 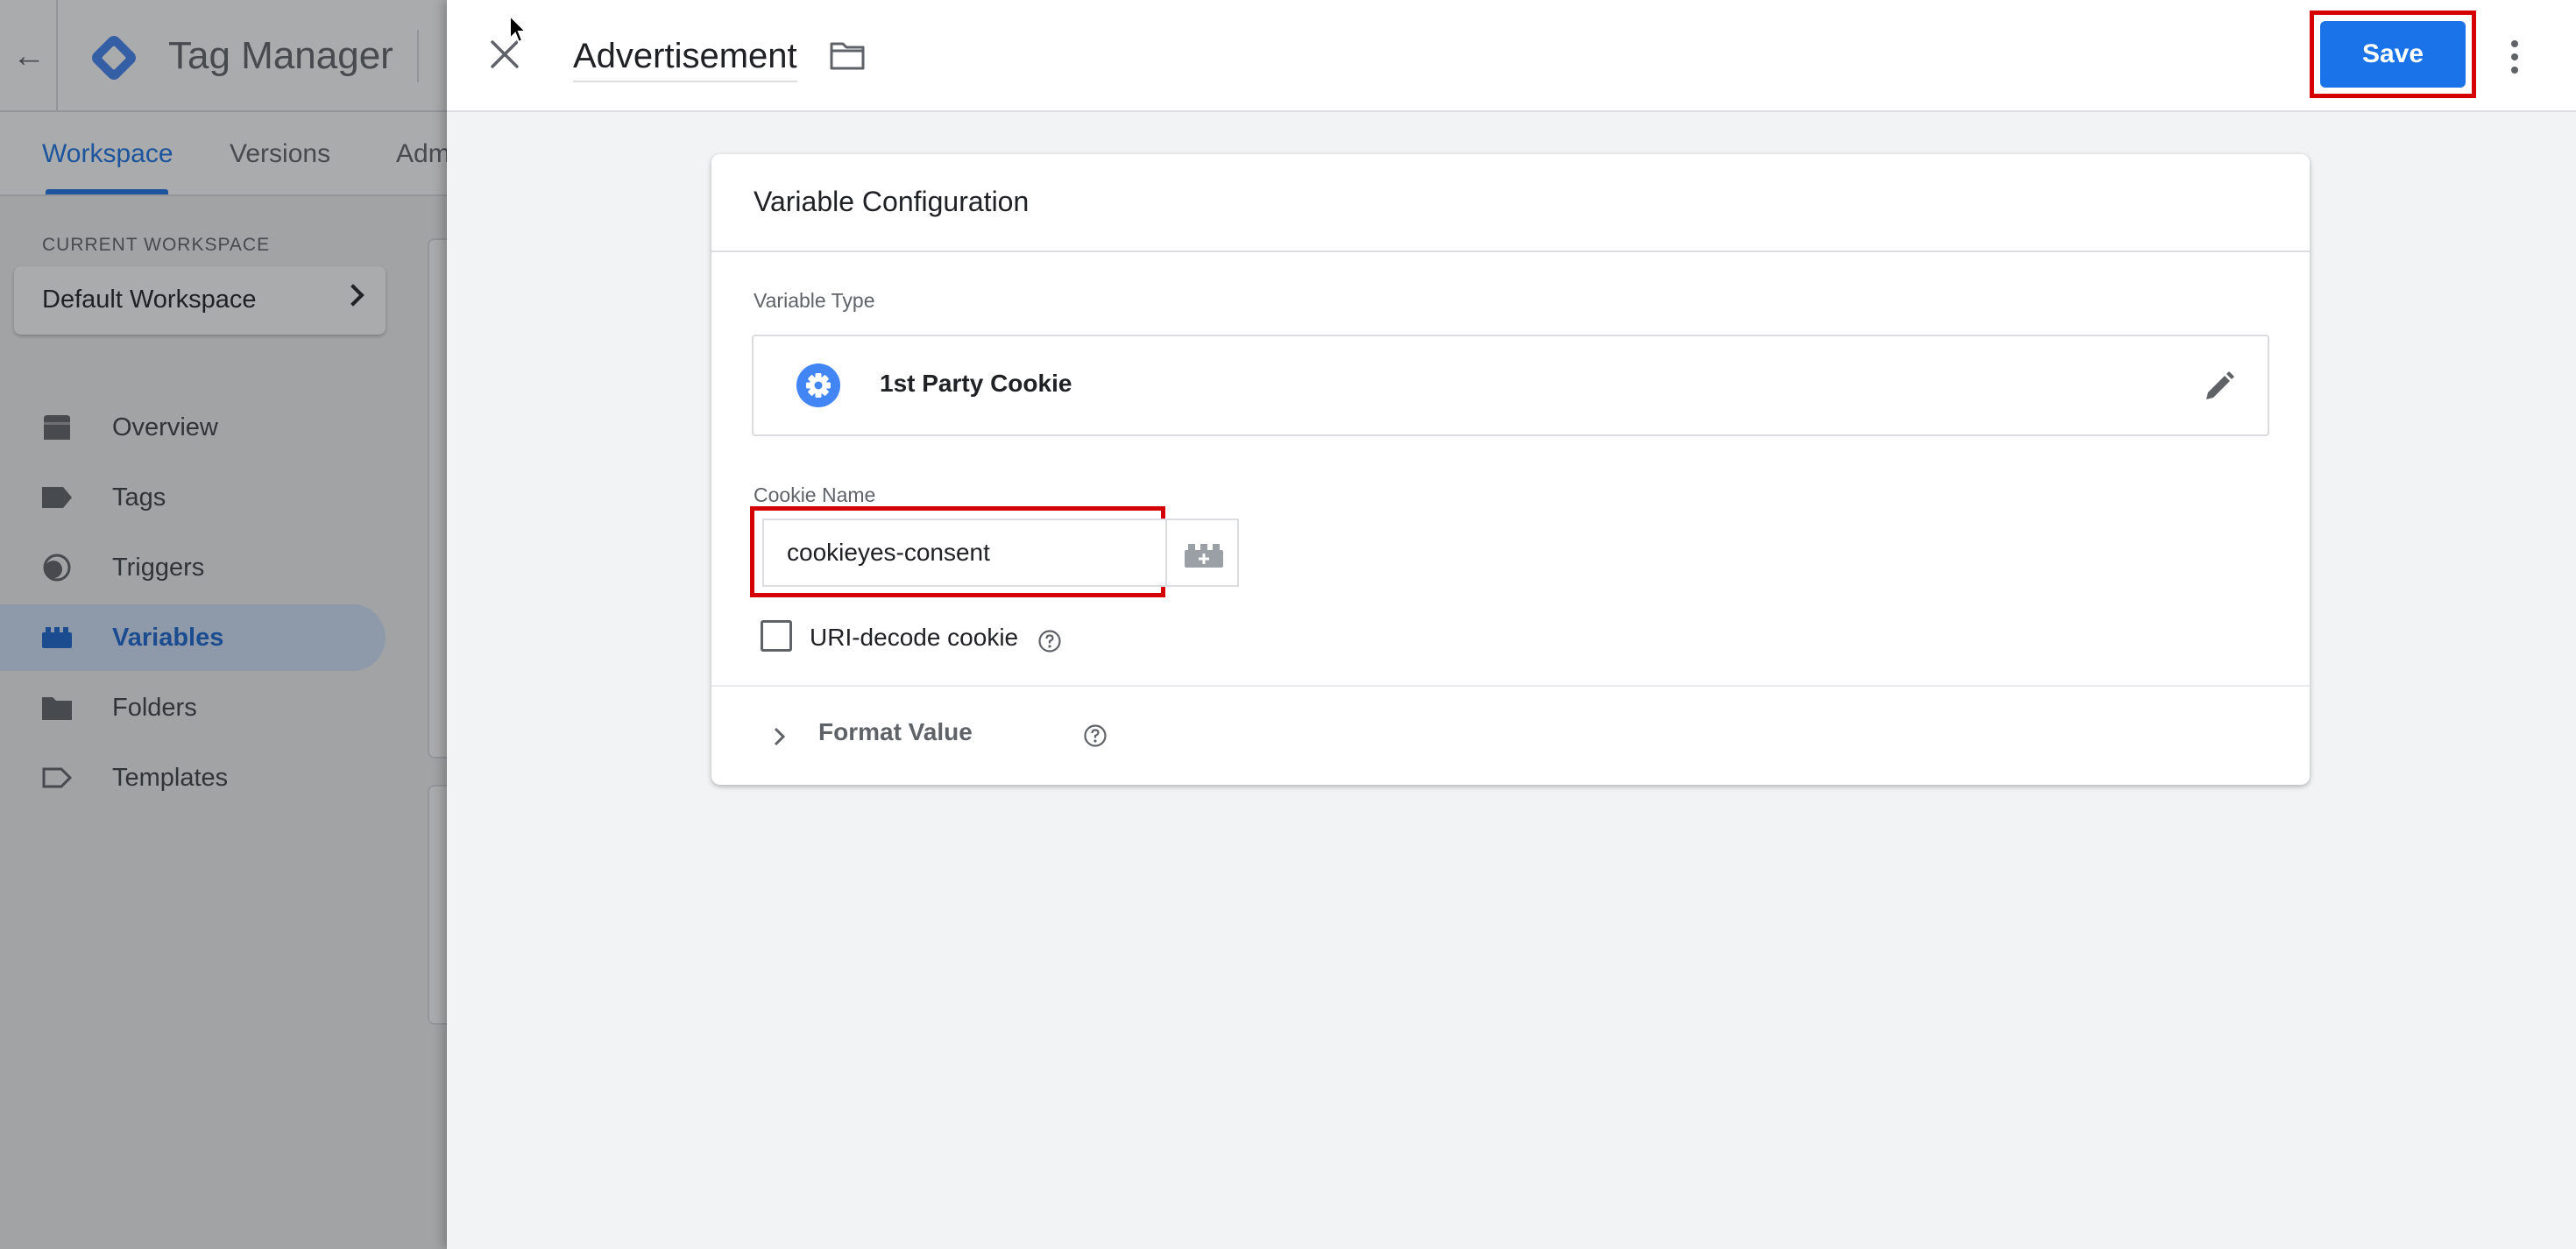 I want to click on cookie-name-input, so click(x=963, y=553).